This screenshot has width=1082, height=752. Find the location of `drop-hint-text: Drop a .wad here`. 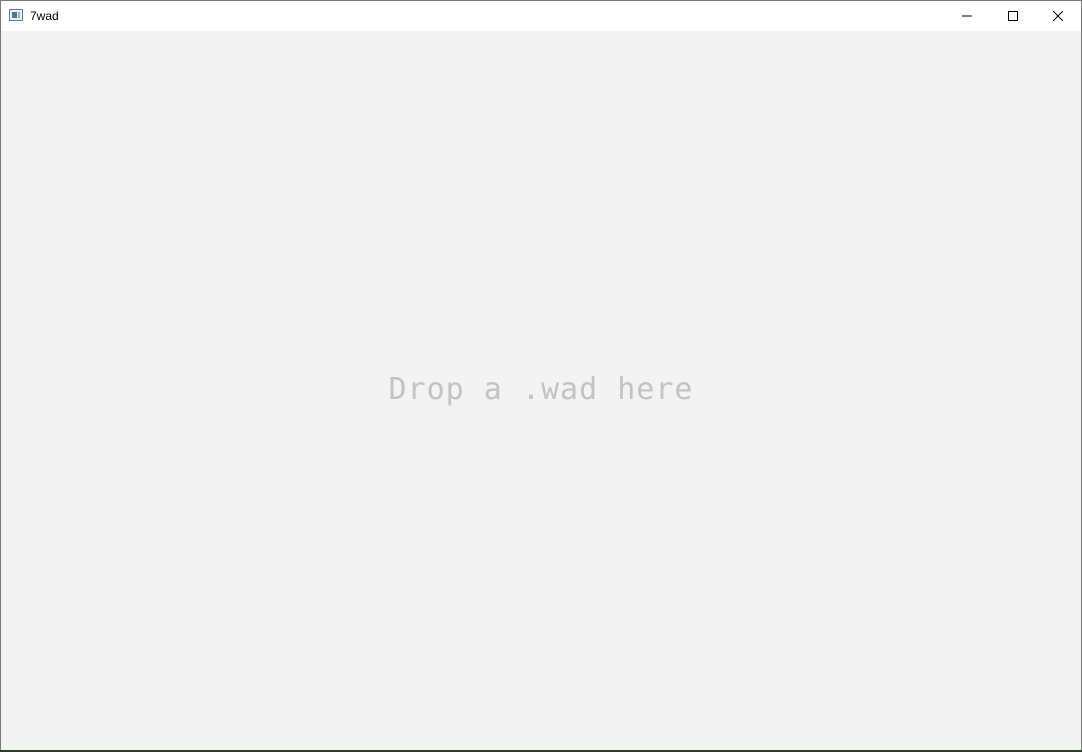

drop-hint-text: Drop a .wad here is located at coordinates (541, 389).